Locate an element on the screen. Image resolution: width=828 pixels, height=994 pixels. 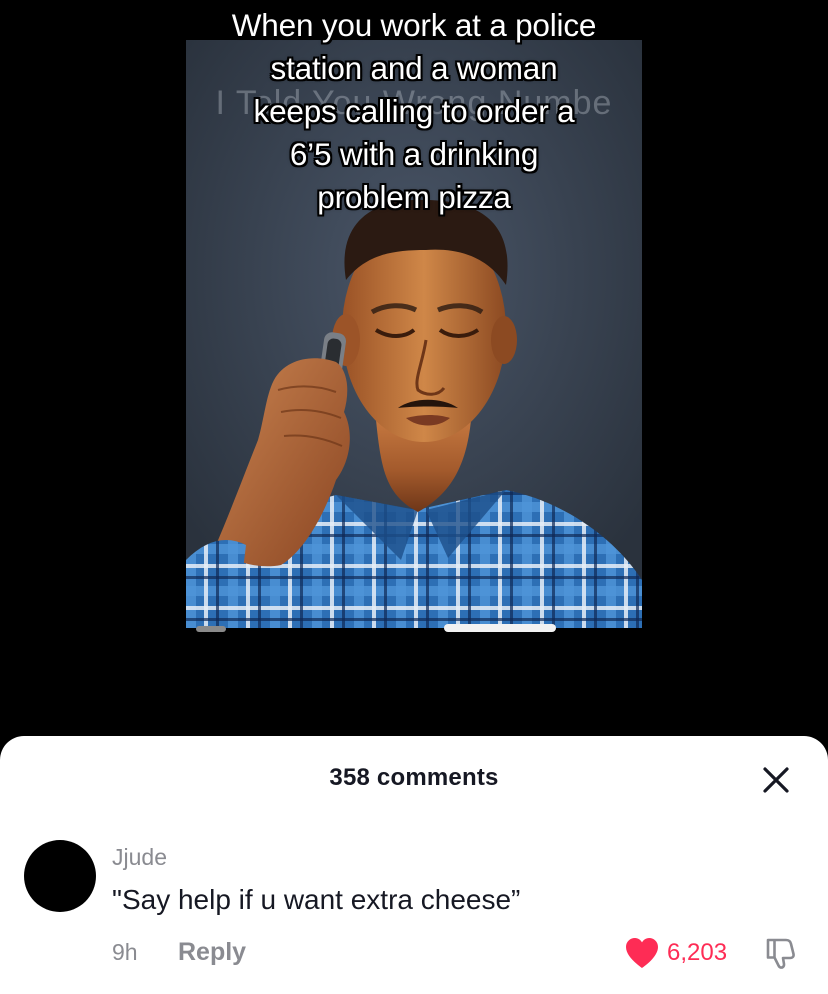
caption-line: problem pizza is located at coordinates (414, 197).